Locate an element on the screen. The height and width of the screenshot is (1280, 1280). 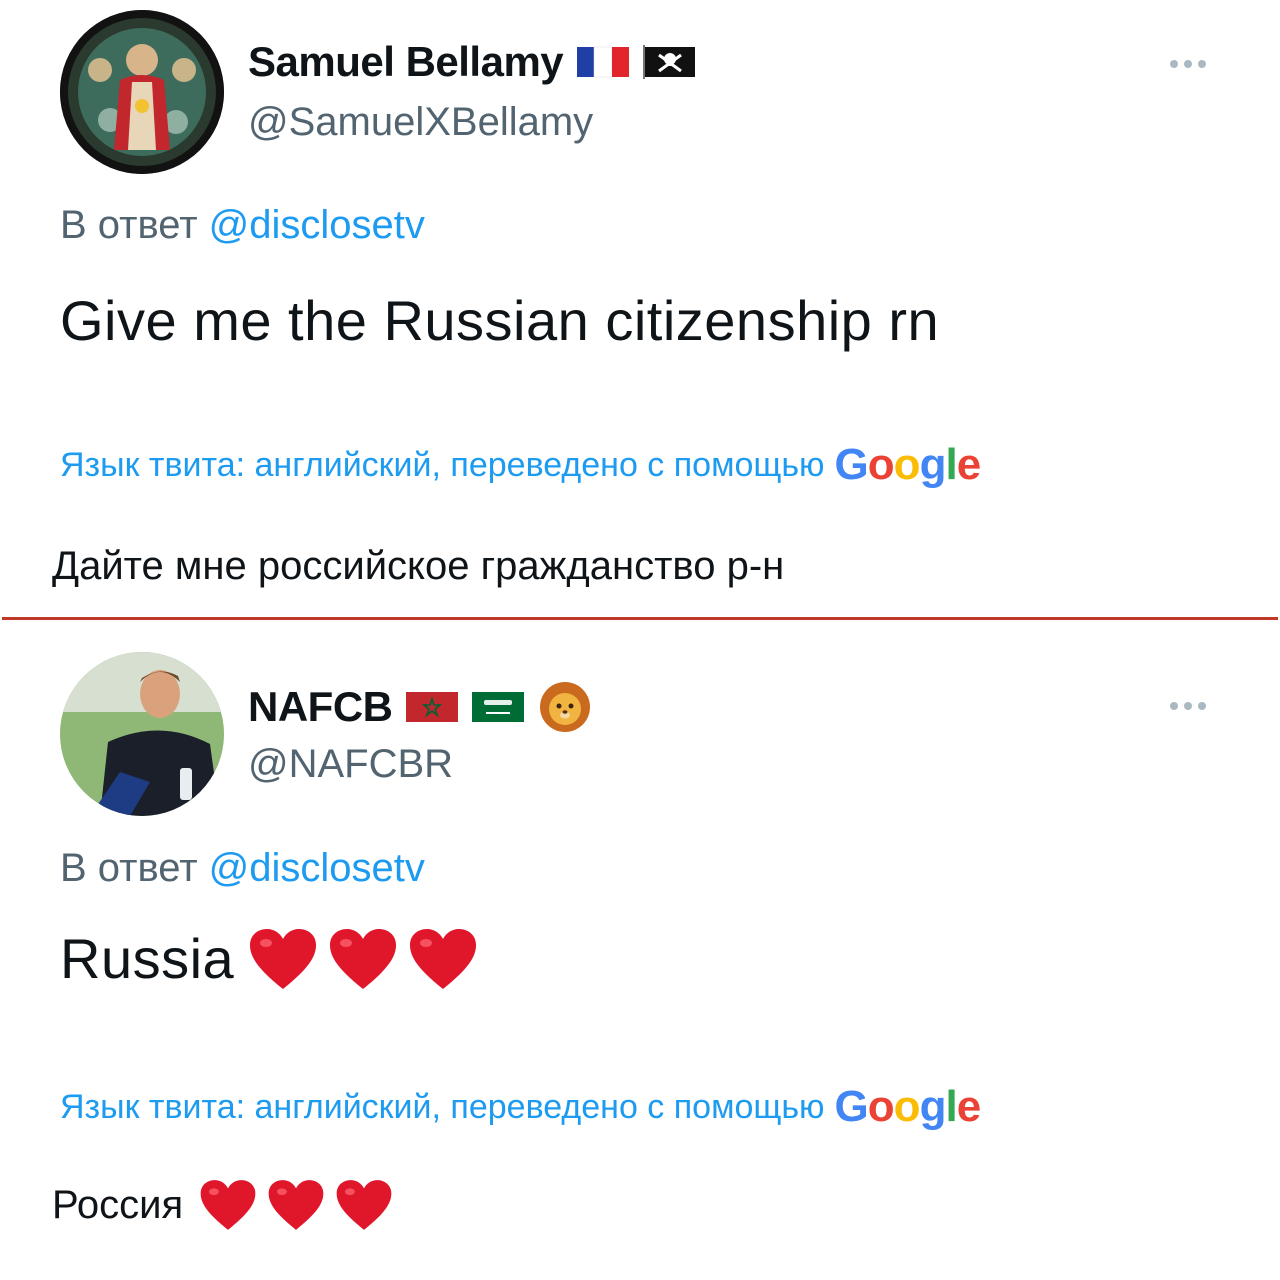
translated-text: Россия is located at coordinates (222, 1205).